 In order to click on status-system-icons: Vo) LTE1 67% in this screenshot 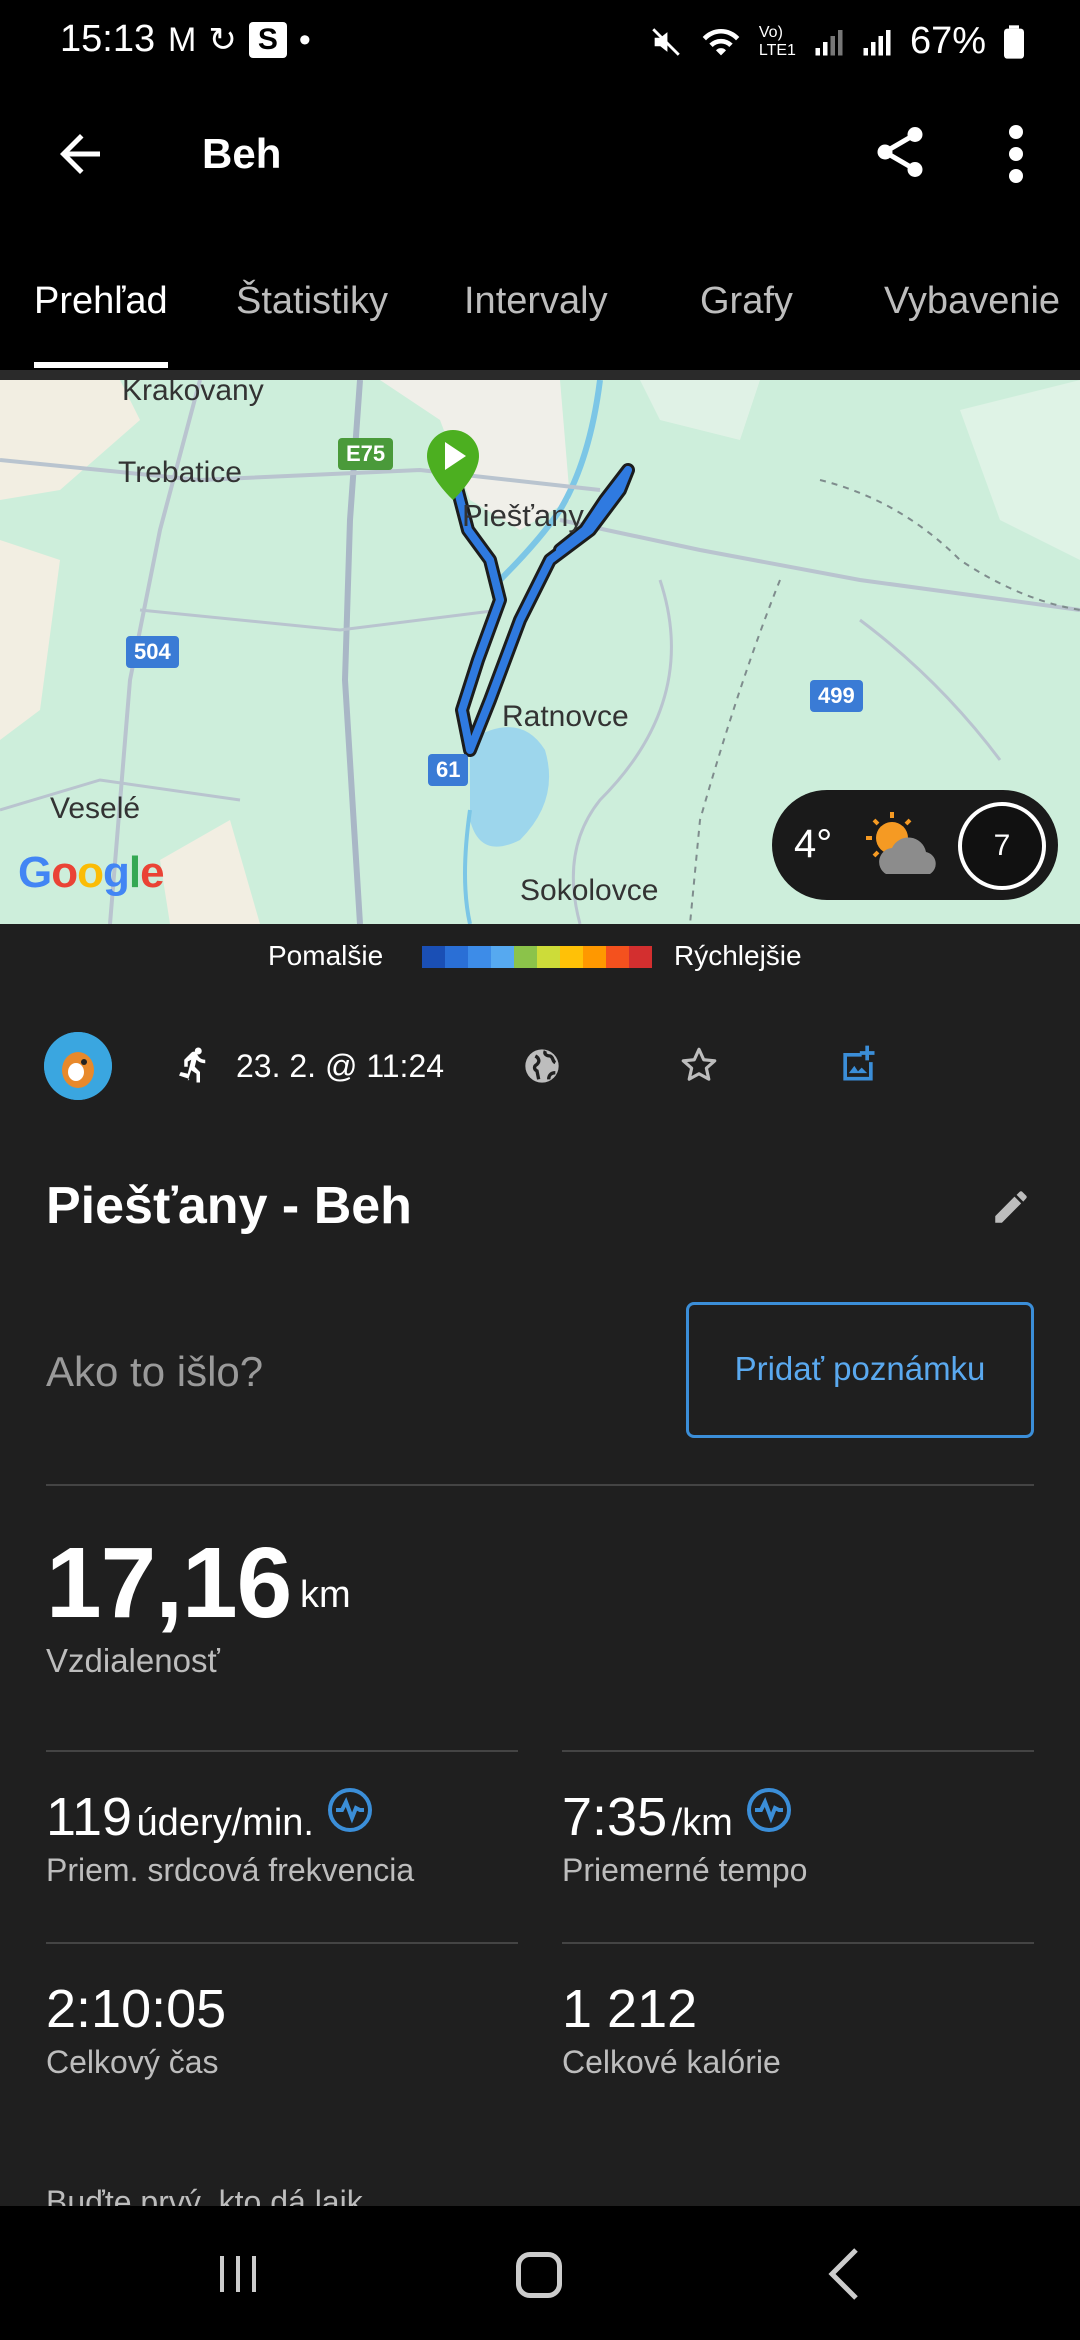, I will do `click(836, 41)`.